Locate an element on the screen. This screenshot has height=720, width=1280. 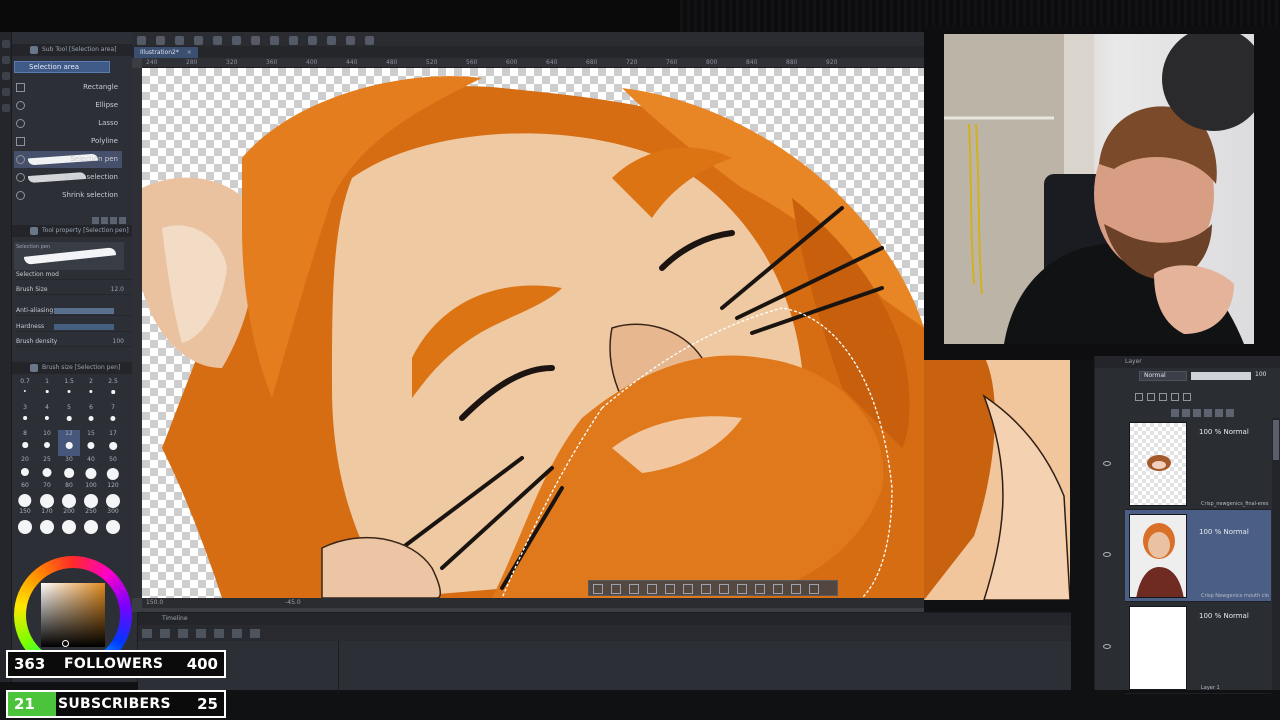
sub-tool-actions is located at coordinates (112, 216).